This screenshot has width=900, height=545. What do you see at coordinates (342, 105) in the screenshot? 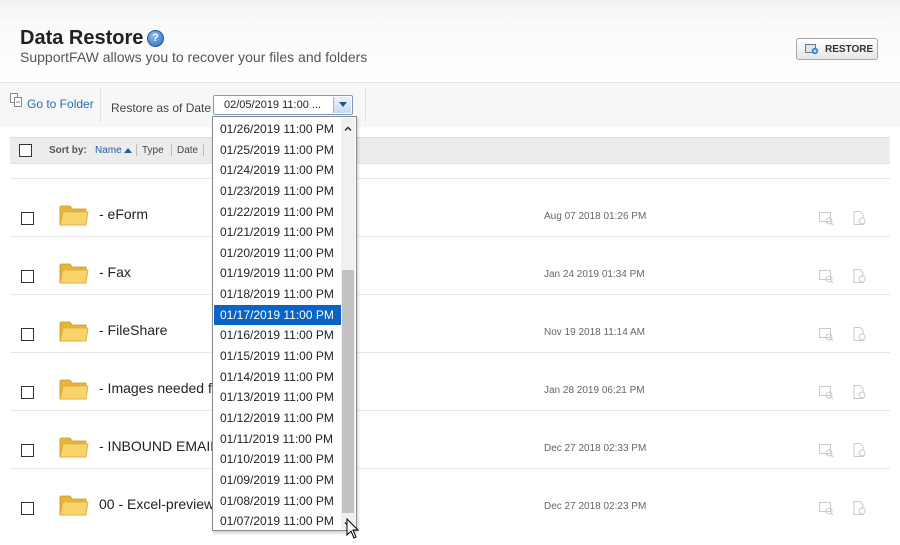
I see `chevron-down-icon` at bounding box center [342, 105].